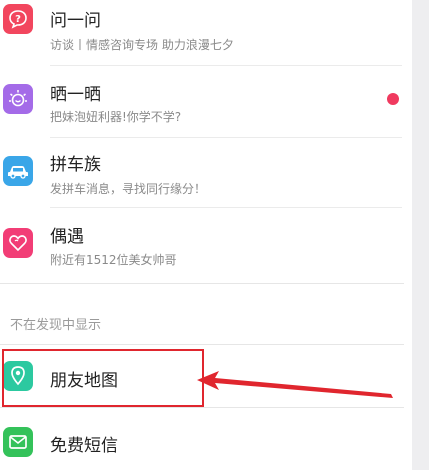 The height and width of the screenshot is (470, 429). What do you see at coordinates (18, 99) in the screenshot?
I see `sun-face-icon` at bounding box center [18, 99].